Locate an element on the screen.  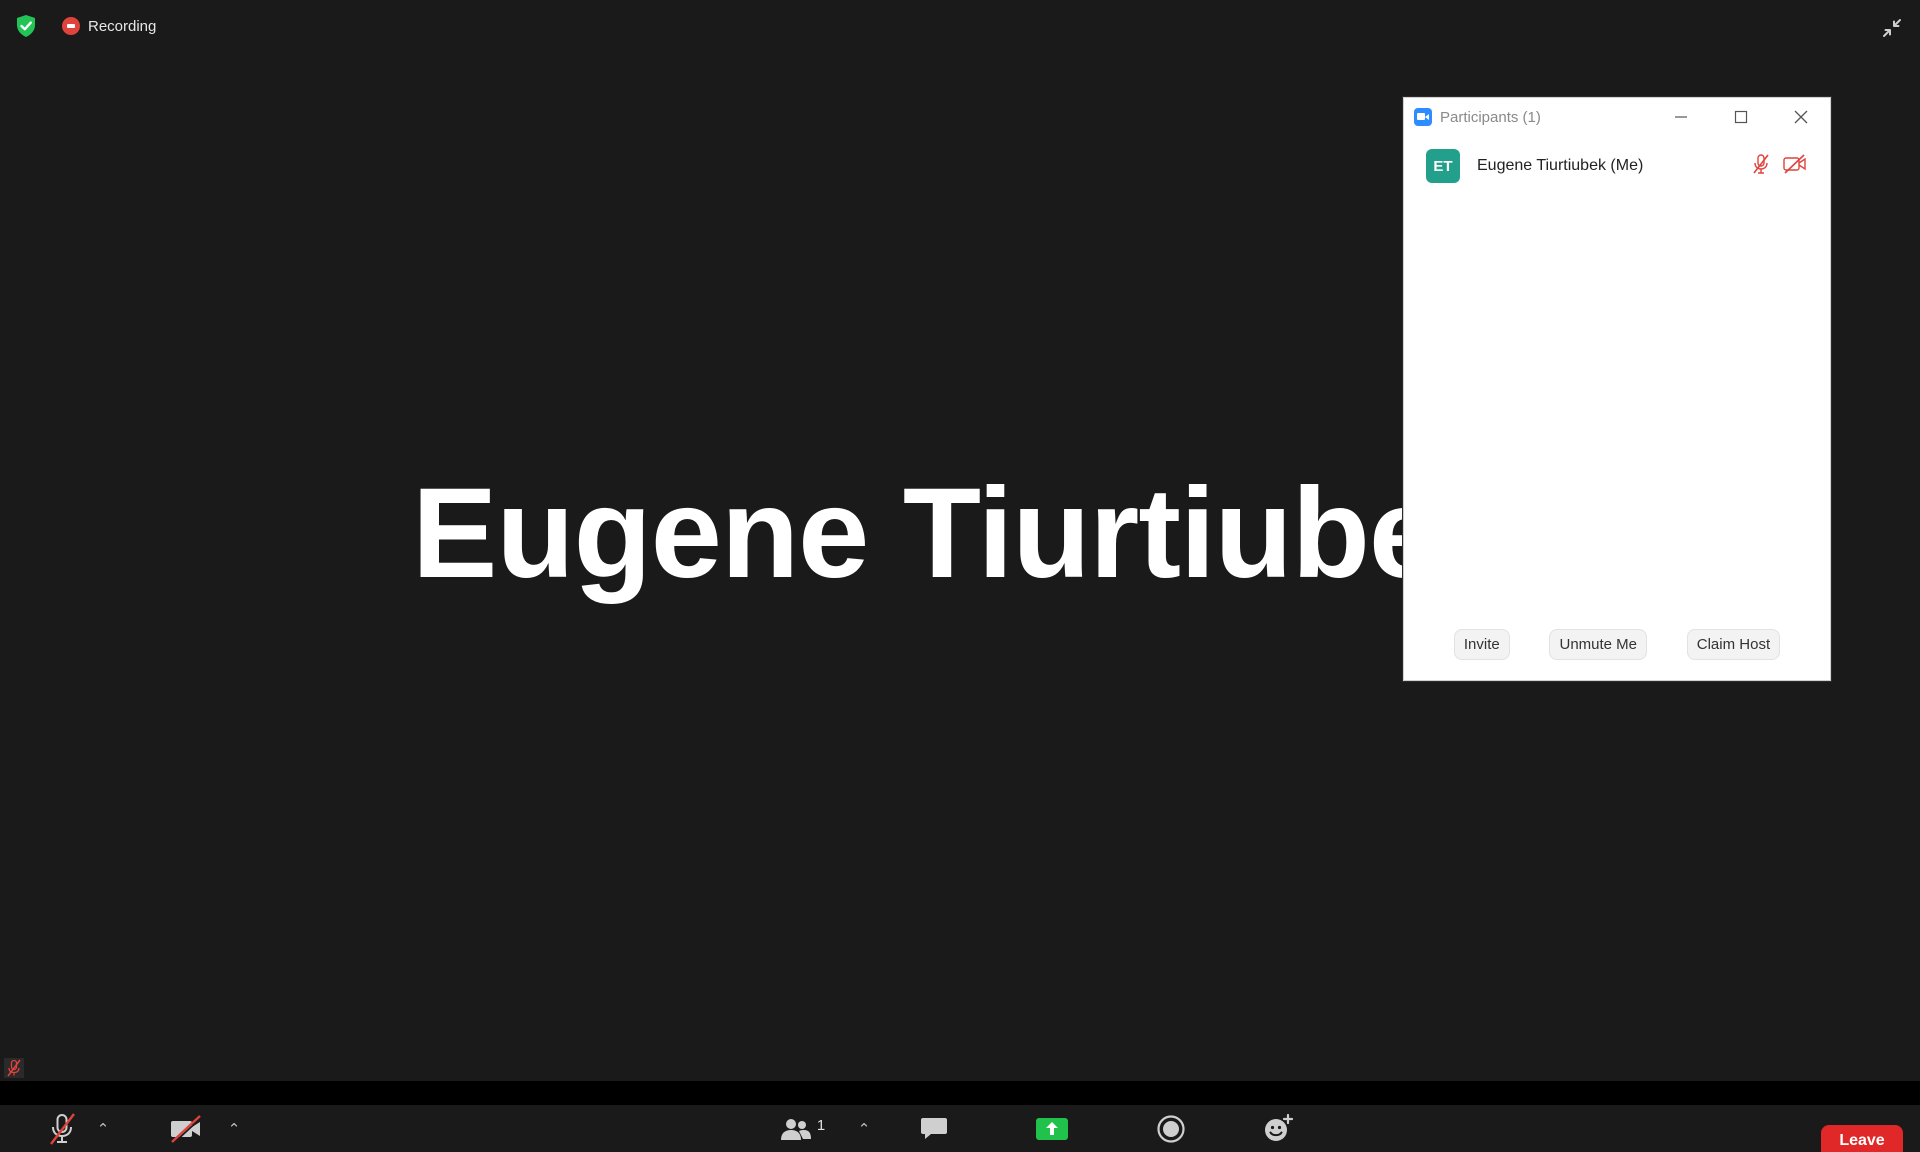
participant-row: ET Eugene Tiurtiubek (Me) is located at coordinates (1617, 166).